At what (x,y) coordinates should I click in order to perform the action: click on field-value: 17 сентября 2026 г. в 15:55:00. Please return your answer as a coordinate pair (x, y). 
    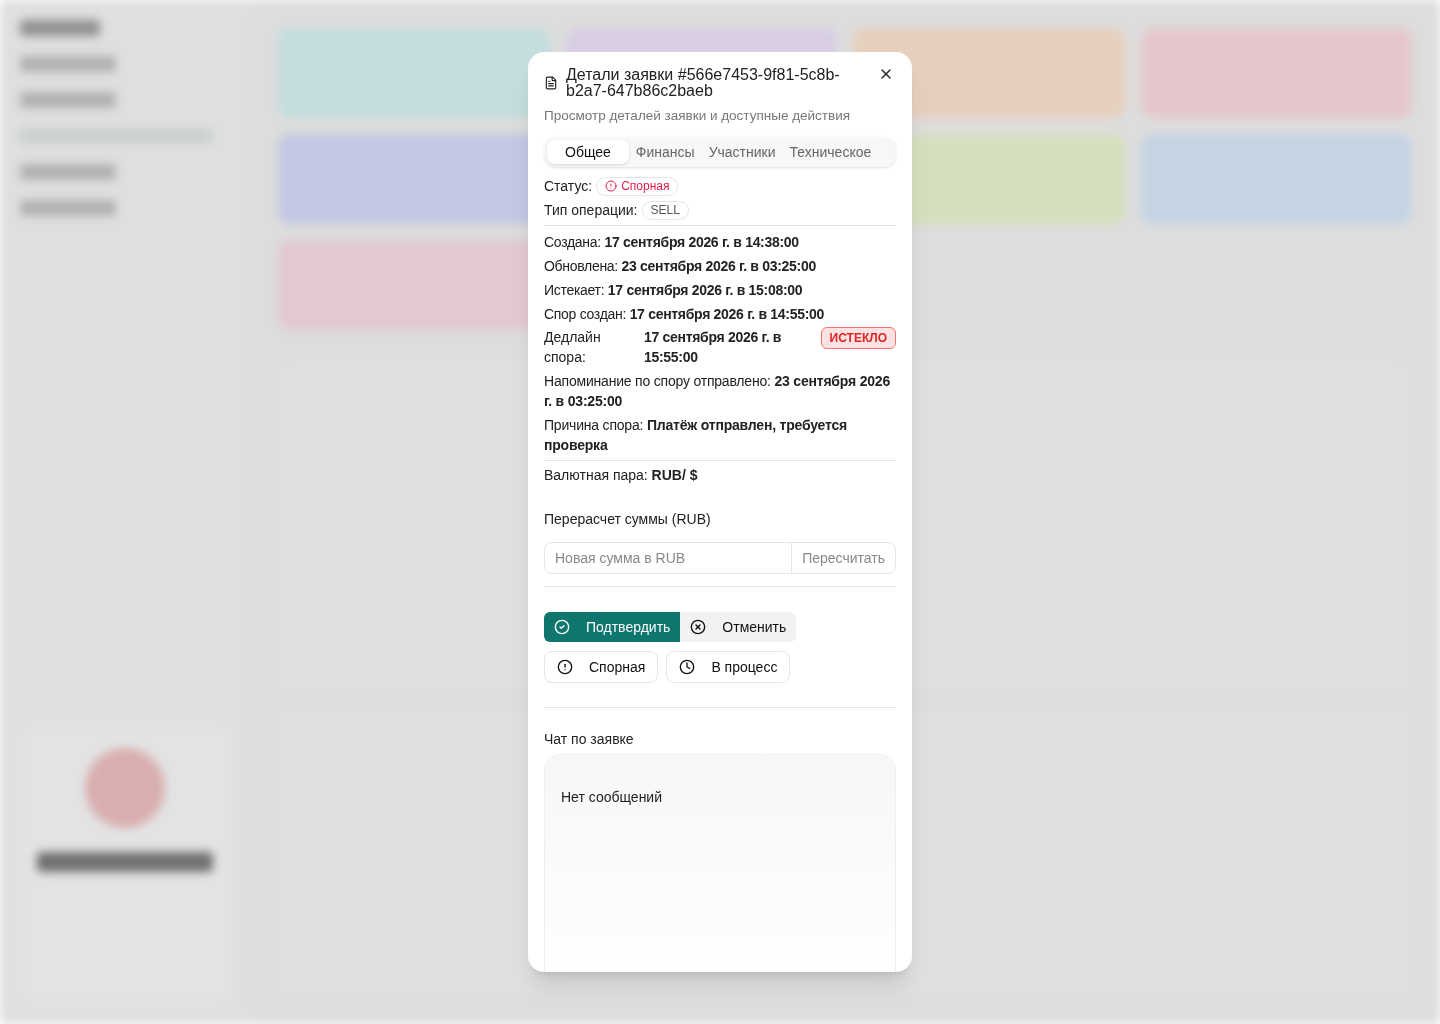
    Looking at the image, I should click on (713, 348).